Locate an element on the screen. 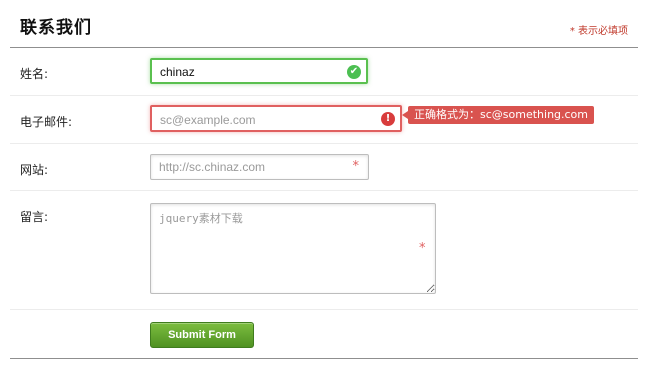  name-input: chinaz ✔ is located at coordinates (259, 71).